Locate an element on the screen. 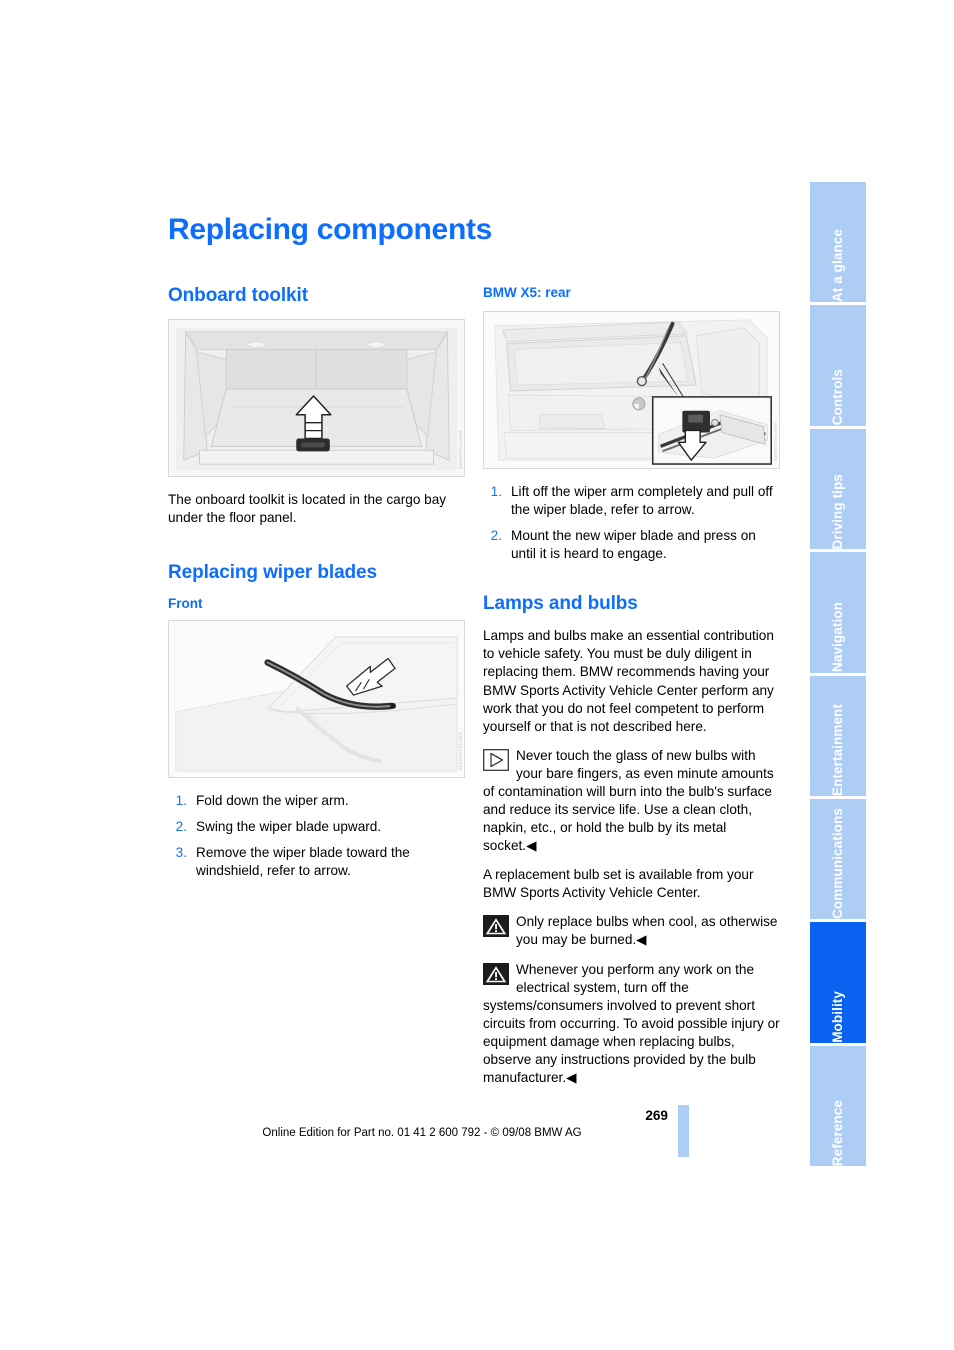 The width and height of the screenshot is (954, 1350). tab-label: Mobility is located at coordinates (838, 1016).